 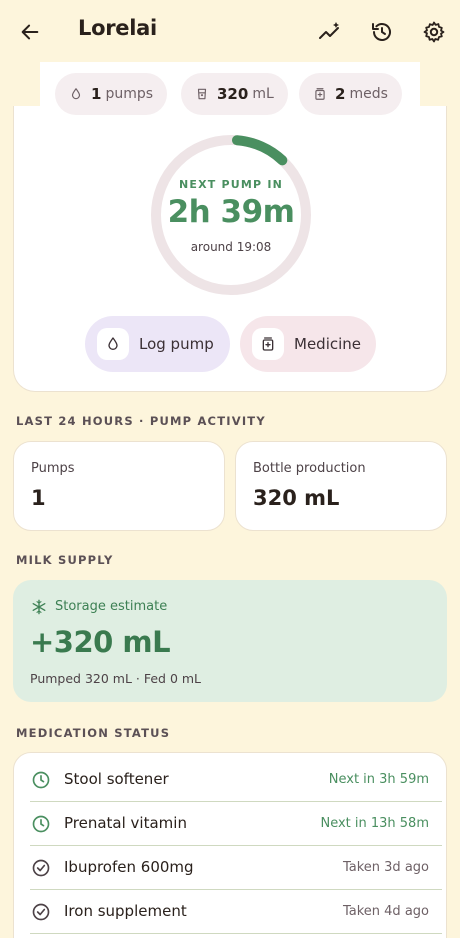 I want to click on meds-chip-label: meds, so click(x=368, y=94).